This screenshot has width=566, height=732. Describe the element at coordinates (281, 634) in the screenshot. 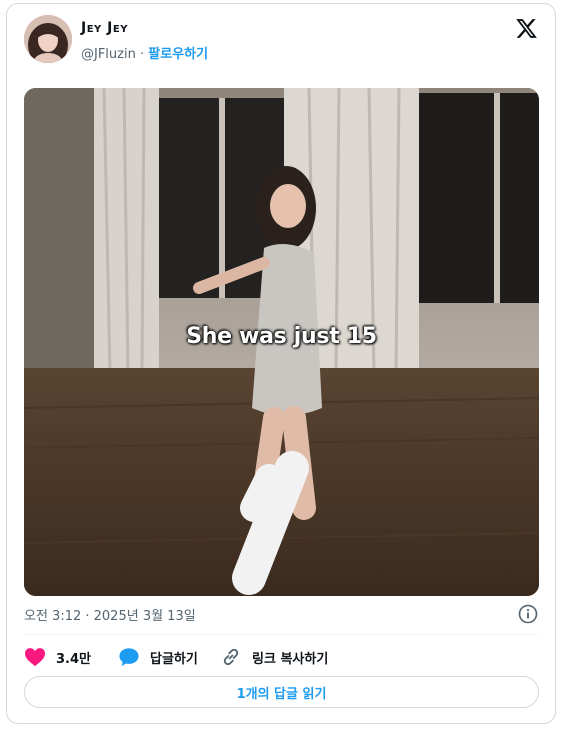

I see `divider` at that location.